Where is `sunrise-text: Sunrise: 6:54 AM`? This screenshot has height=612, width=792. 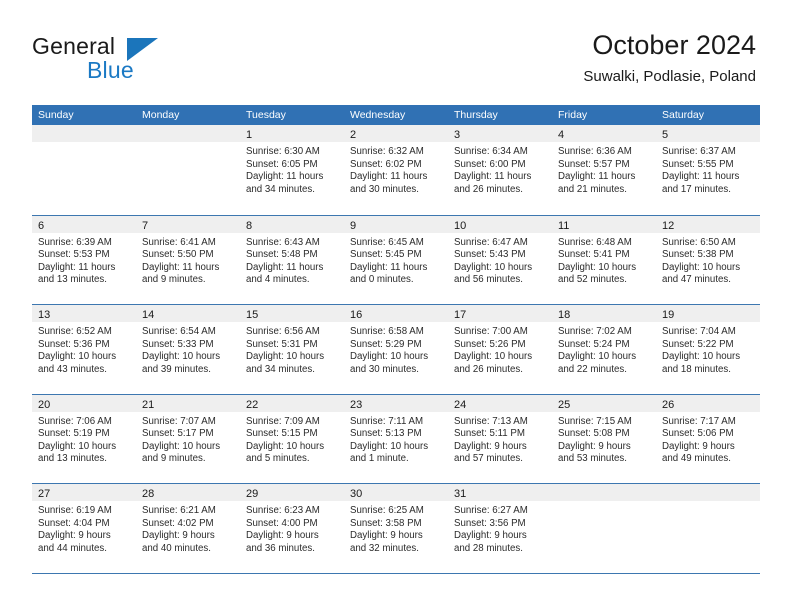 sunrise-text: Sunrise: 6:54 AM is located at coordinates (179, 331).